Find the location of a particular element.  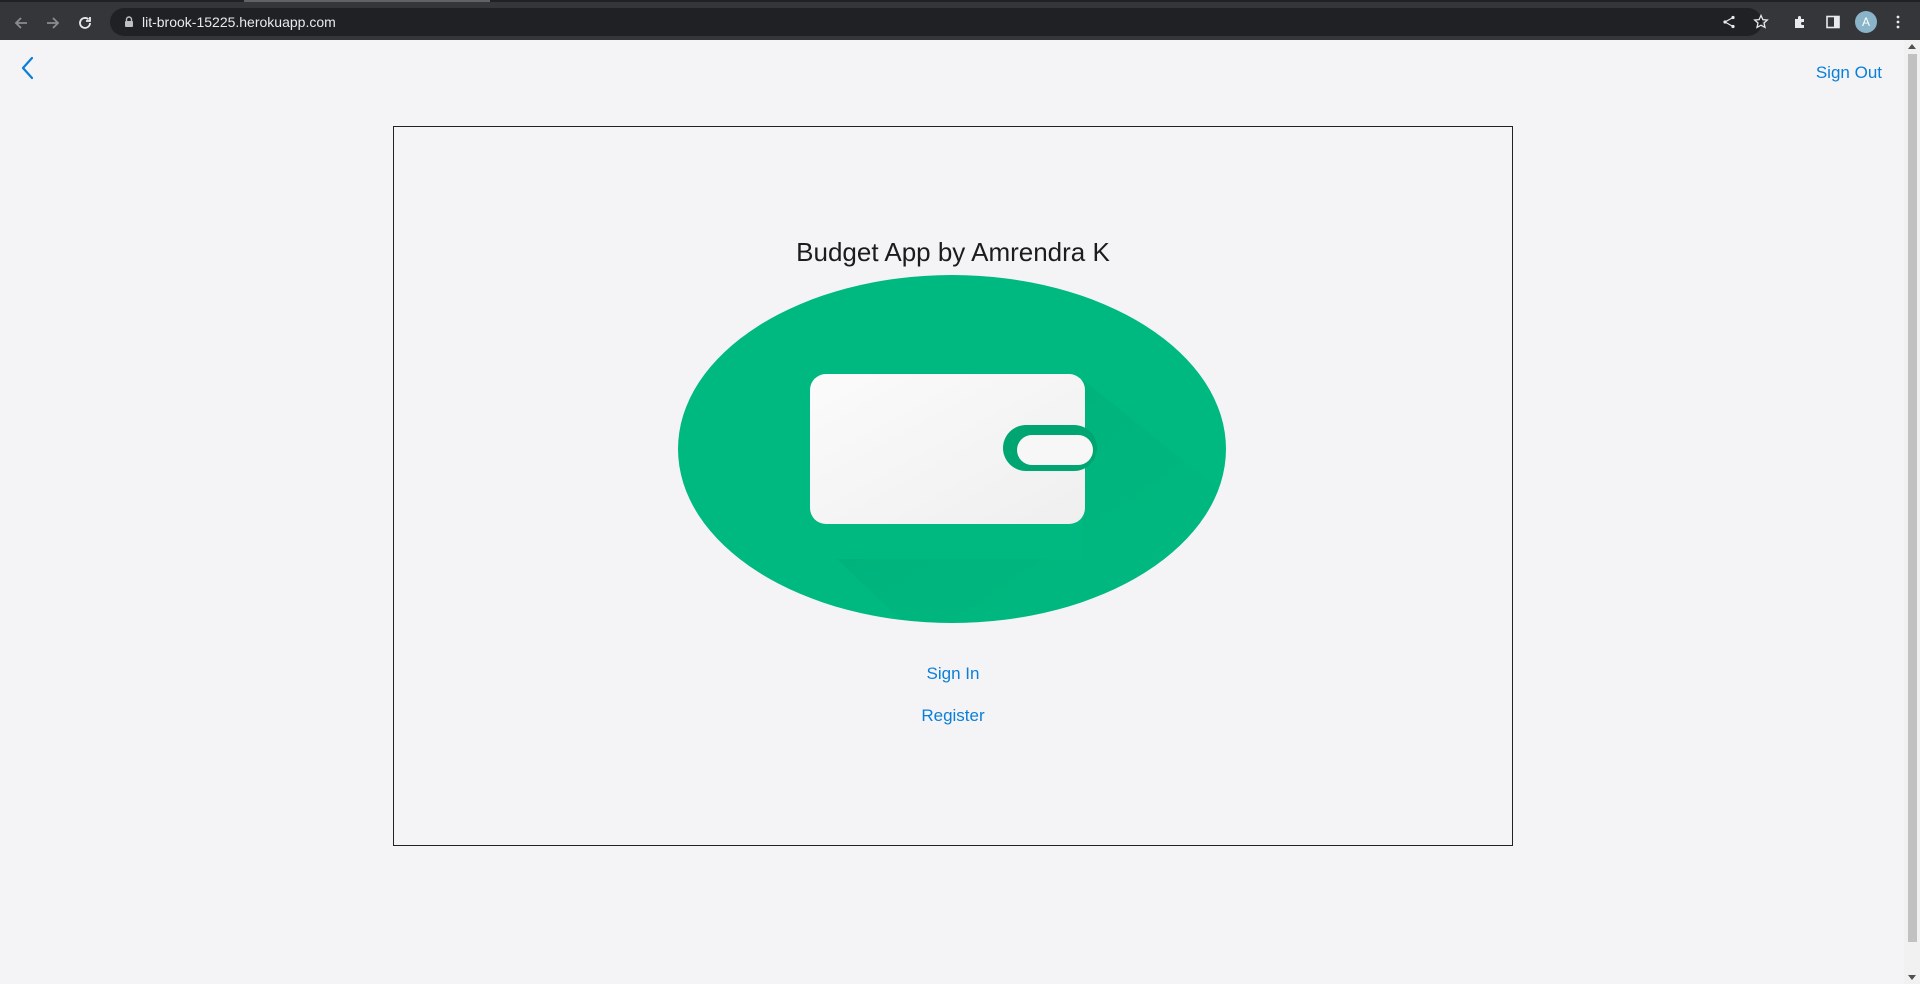

page-title: Budget App by Amrendra K is located at coordinates (953, 252).